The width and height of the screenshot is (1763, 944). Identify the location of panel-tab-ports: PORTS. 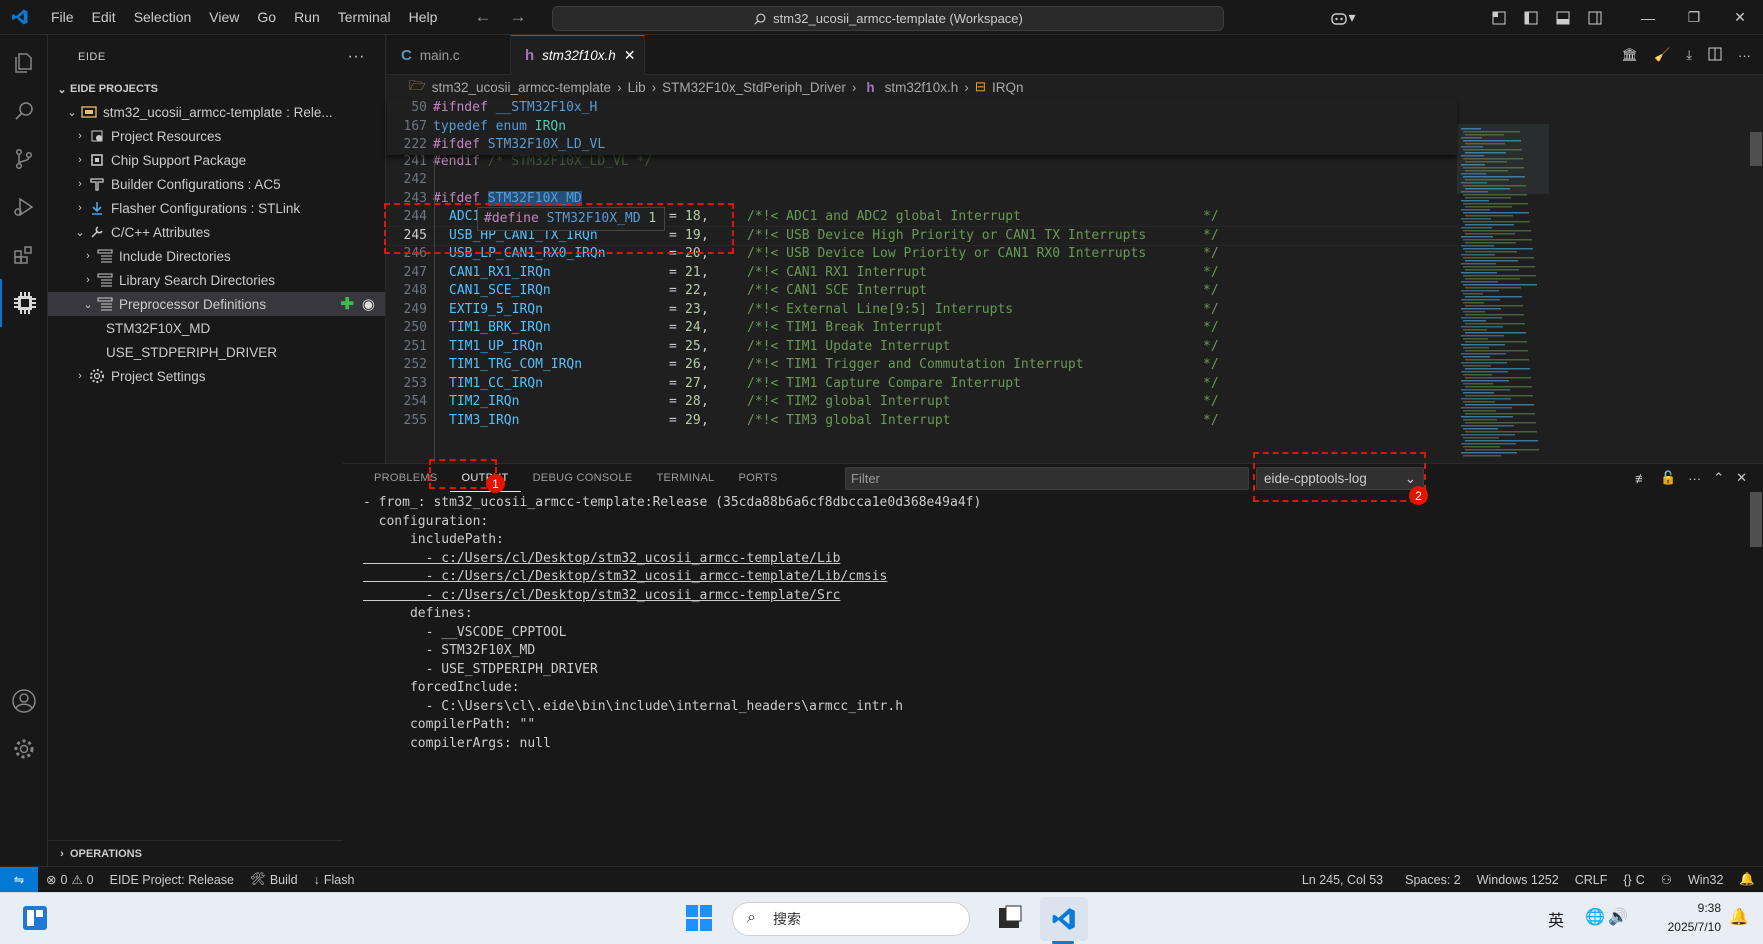
(757, 478).